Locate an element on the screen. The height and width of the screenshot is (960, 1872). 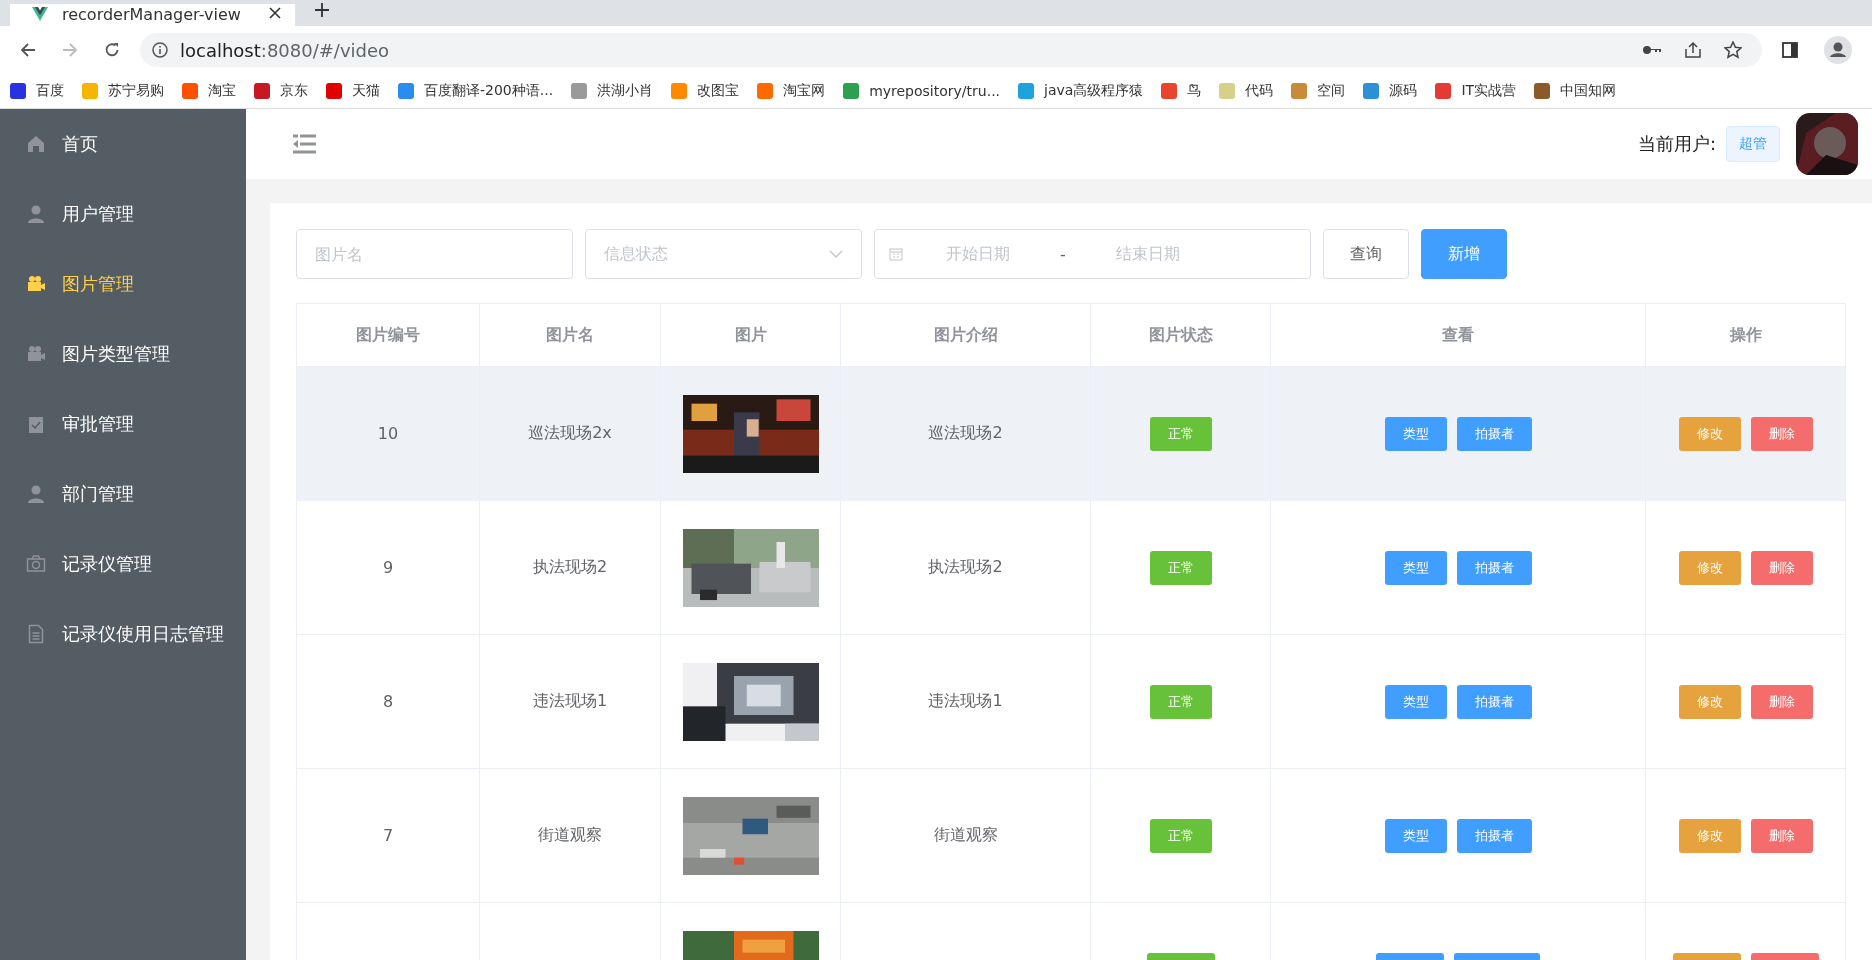
table-cell: 巡法现场2x is located at coordinates (570, 432).